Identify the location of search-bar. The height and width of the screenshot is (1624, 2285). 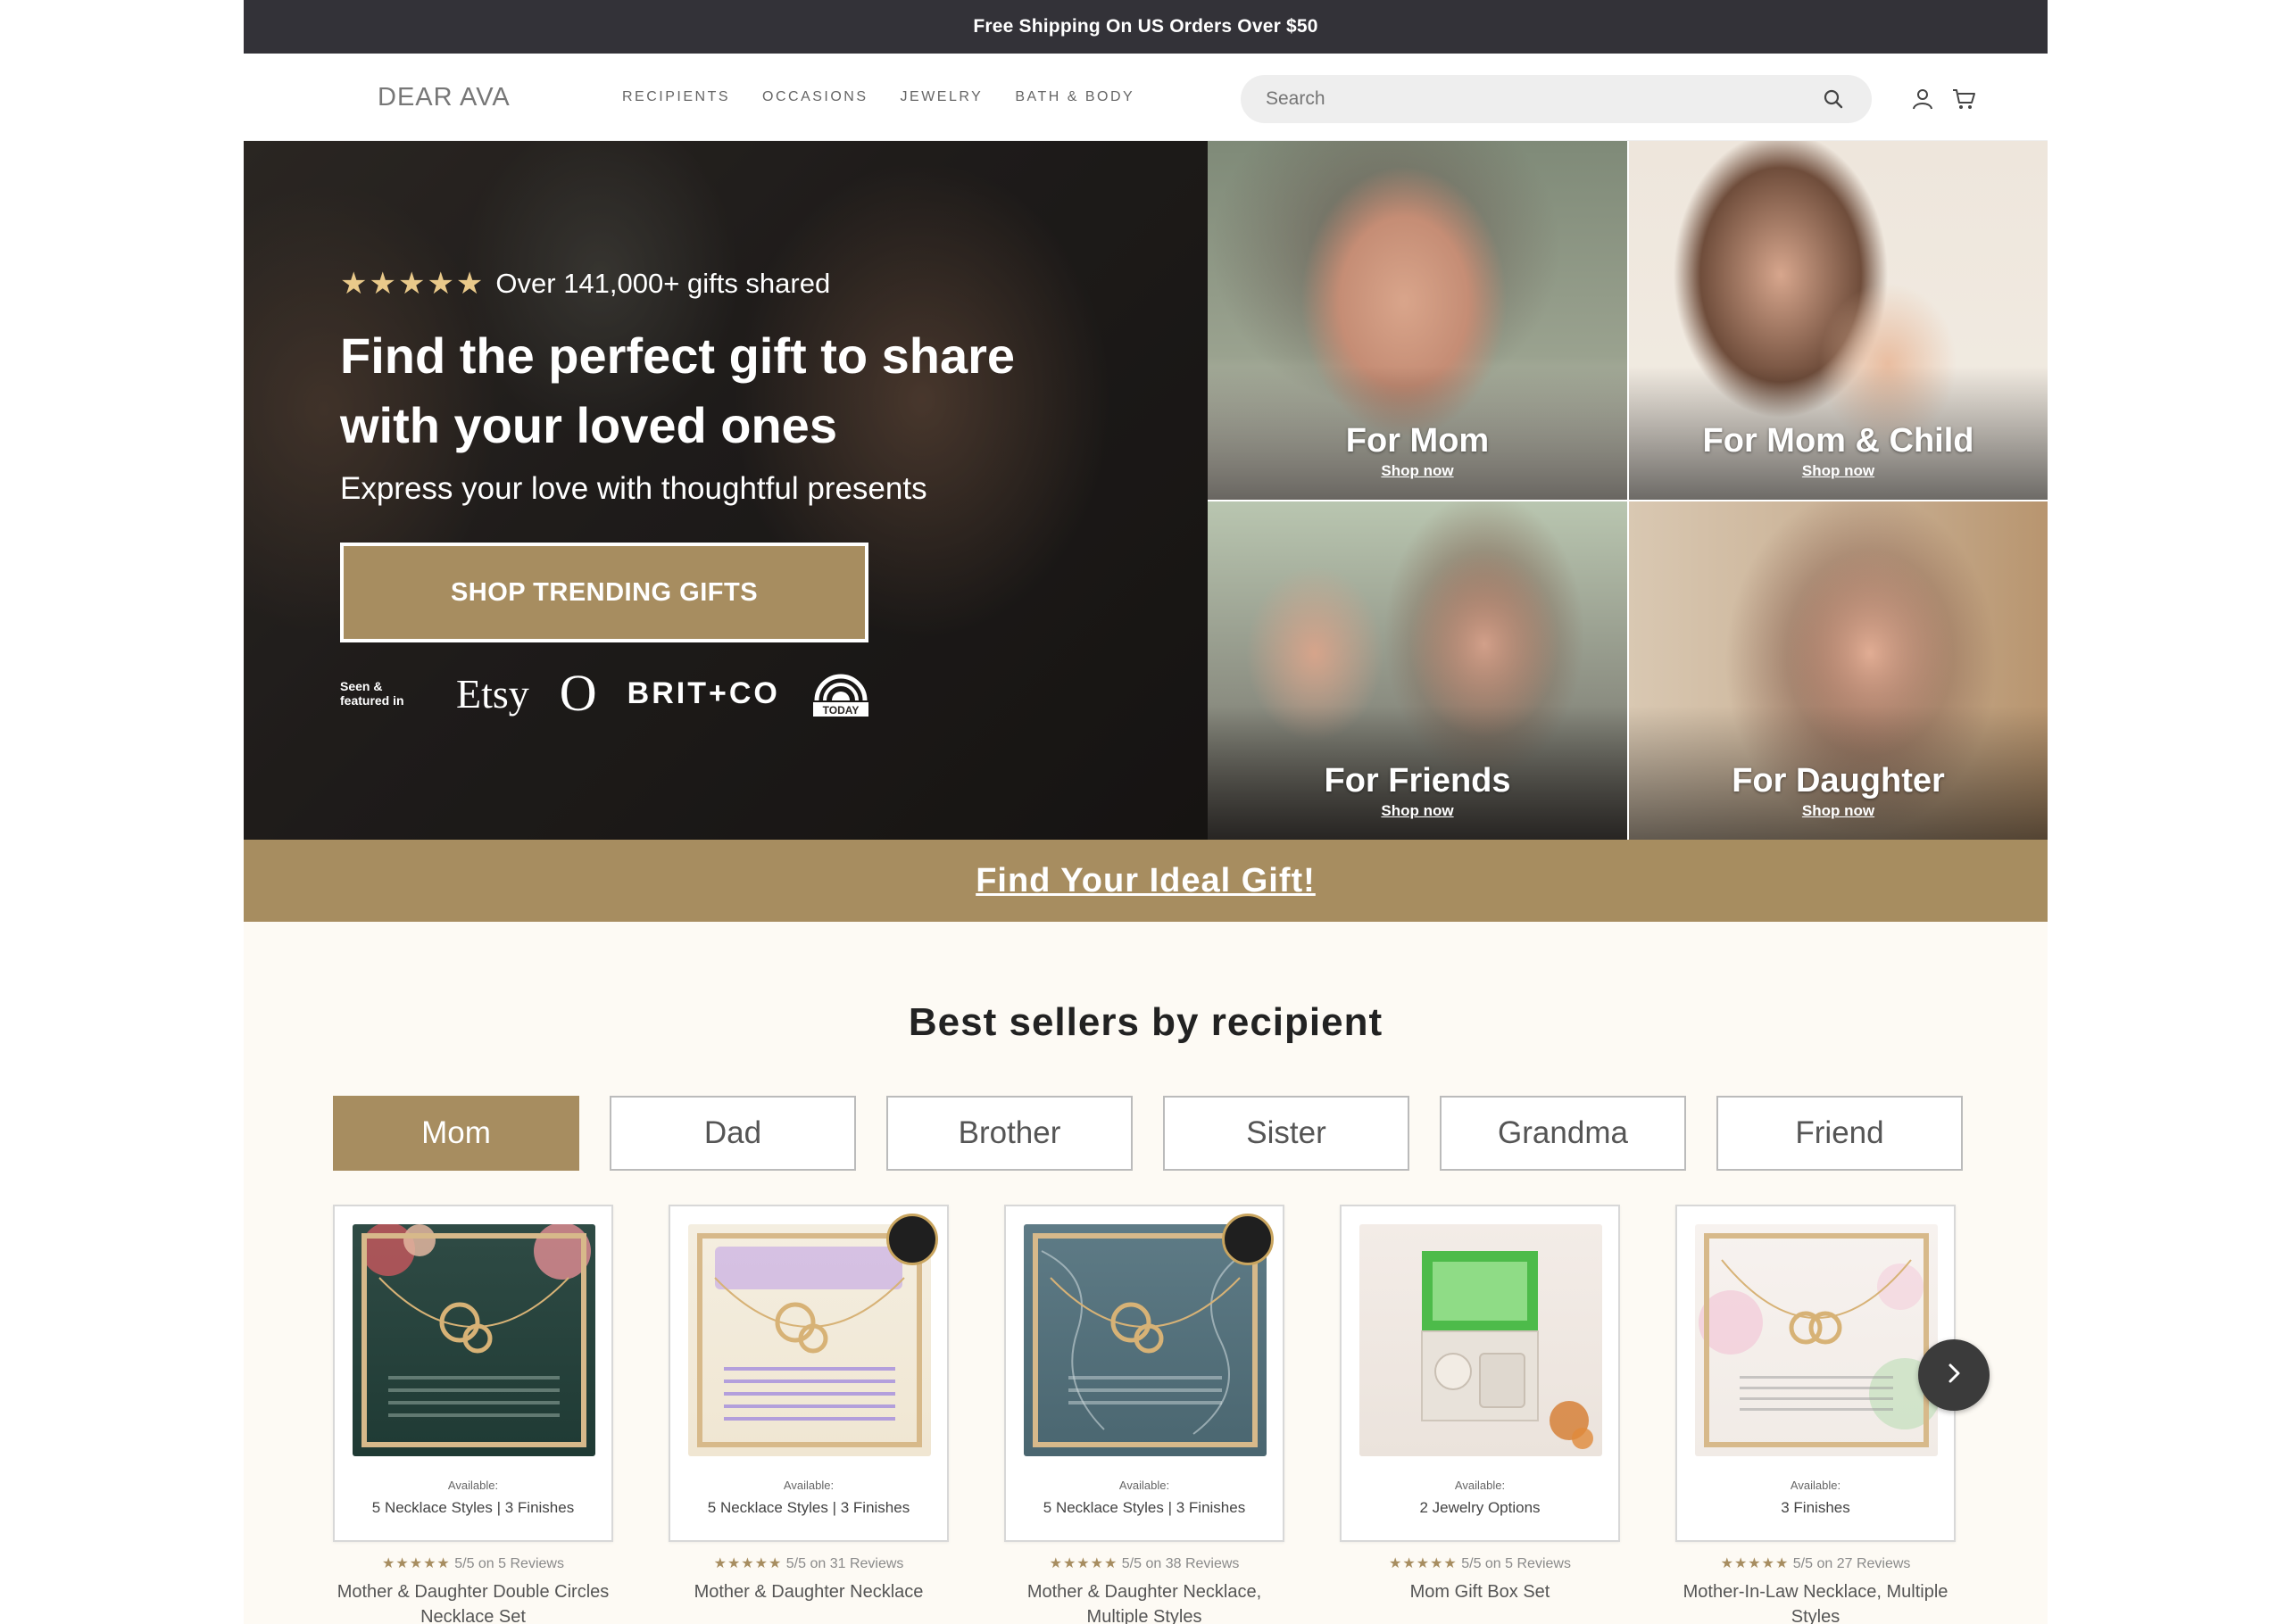
(1556, 99).